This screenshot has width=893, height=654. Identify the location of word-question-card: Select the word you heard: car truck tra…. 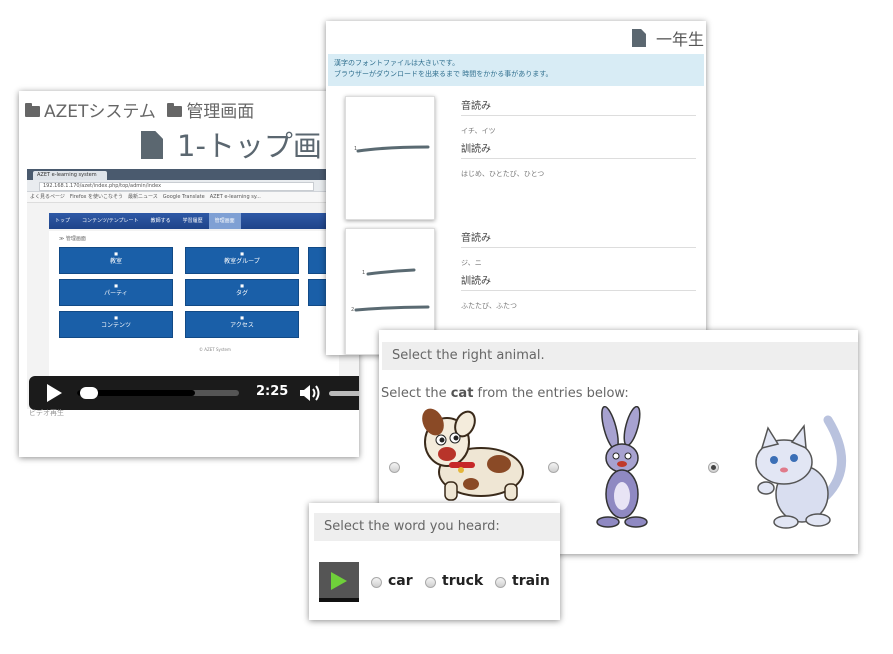
(434, 561).